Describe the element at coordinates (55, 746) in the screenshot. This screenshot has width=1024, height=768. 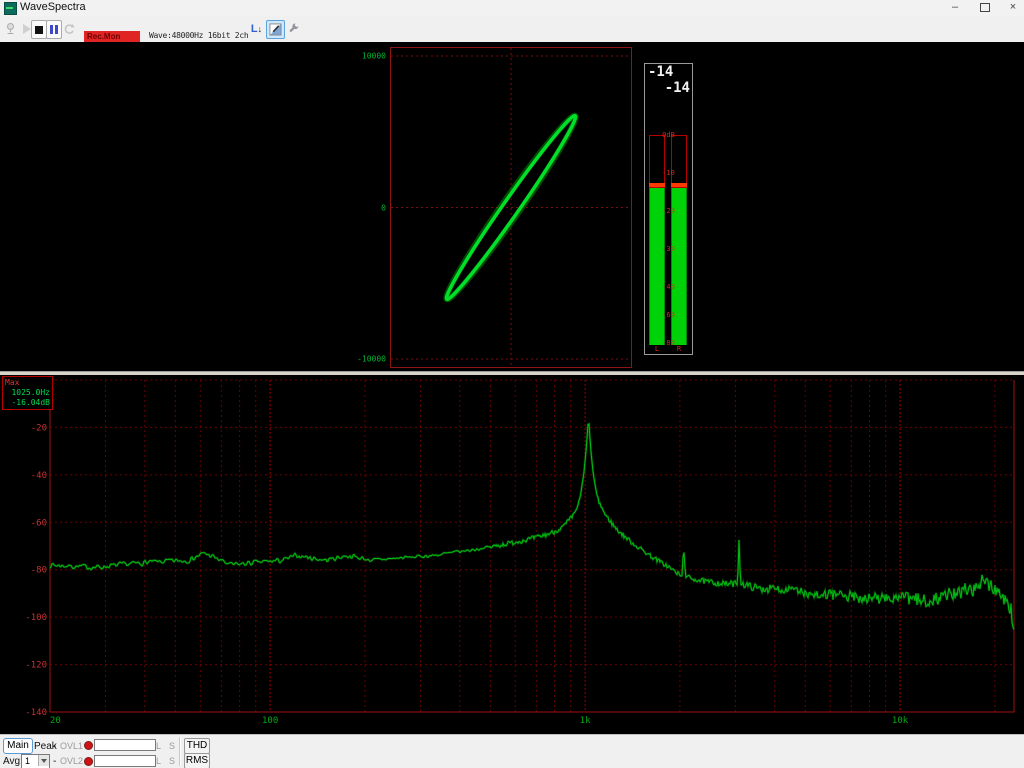
I see `dash-1: -` at that location.